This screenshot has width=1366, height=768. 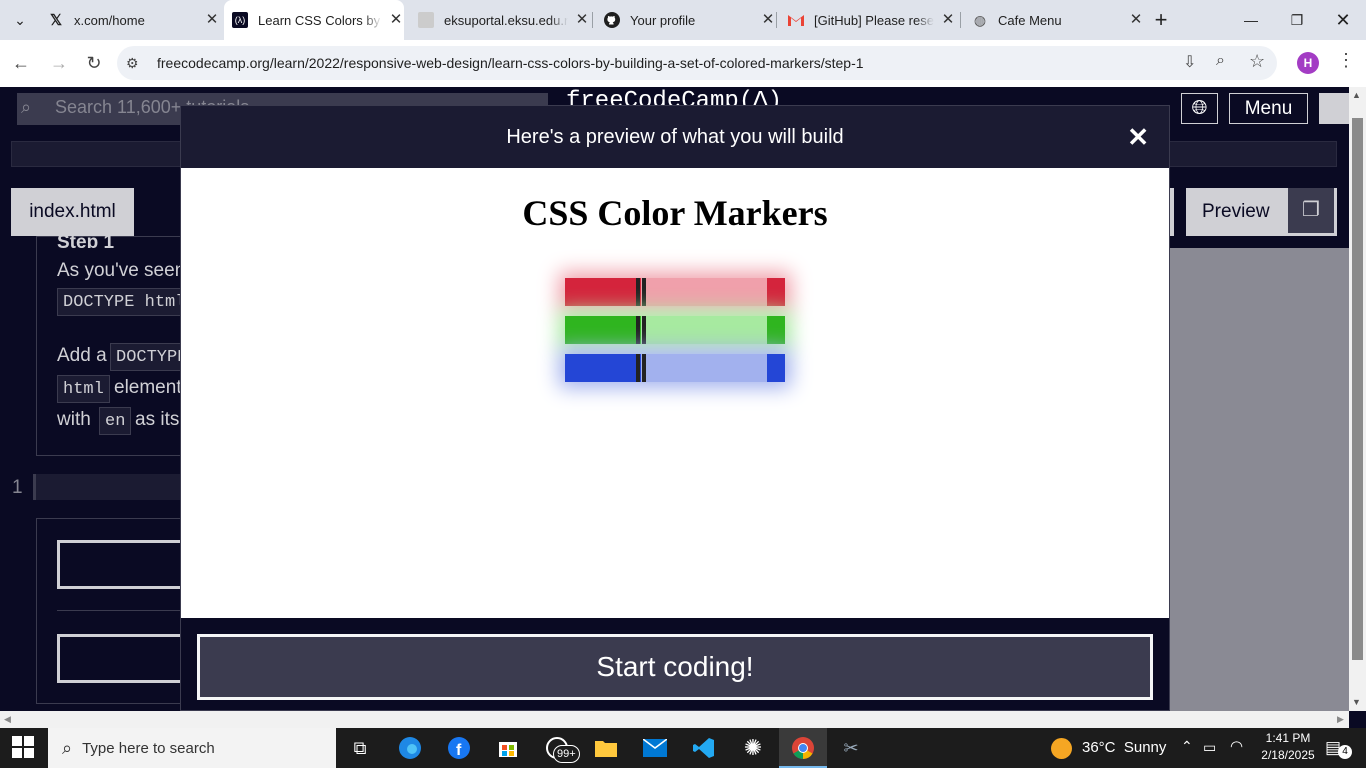 I want to click on mail-icon, so click(x=655, y=748).